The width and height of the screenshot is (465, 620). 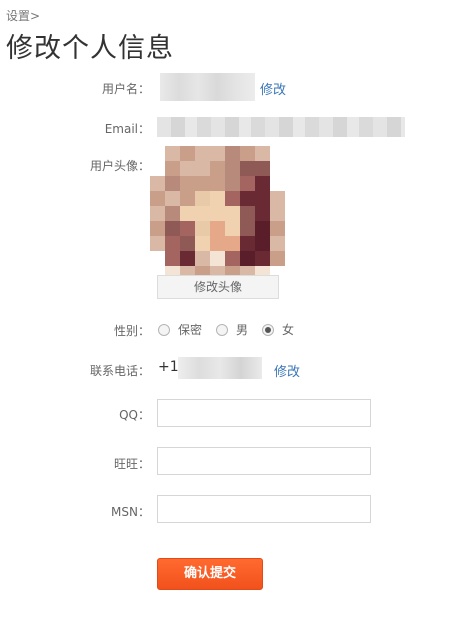 I want to click on edit-username-link: 修改, so click(x=273, y=88).